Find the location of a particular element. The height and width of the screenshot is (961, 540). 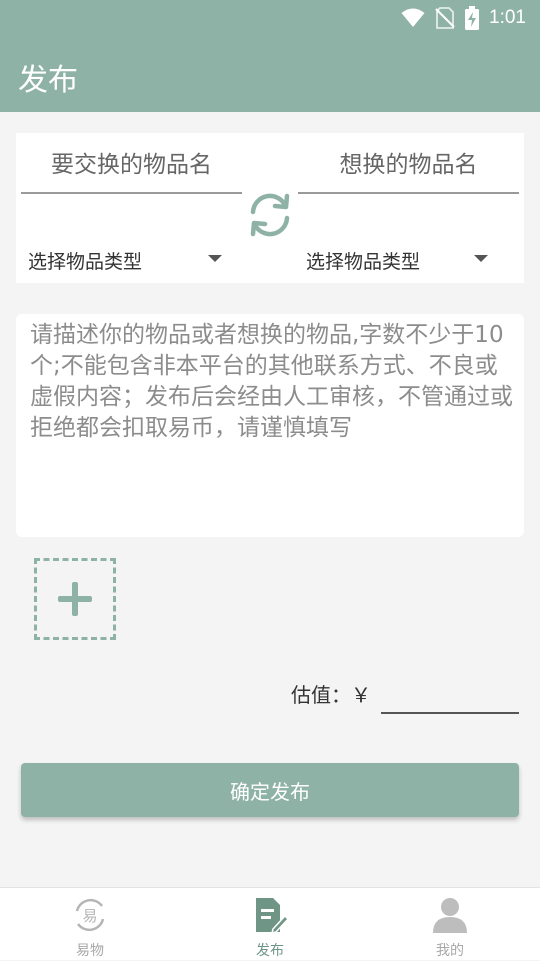

nav-item-profile: 我的 is located at coordinates (450, 924).